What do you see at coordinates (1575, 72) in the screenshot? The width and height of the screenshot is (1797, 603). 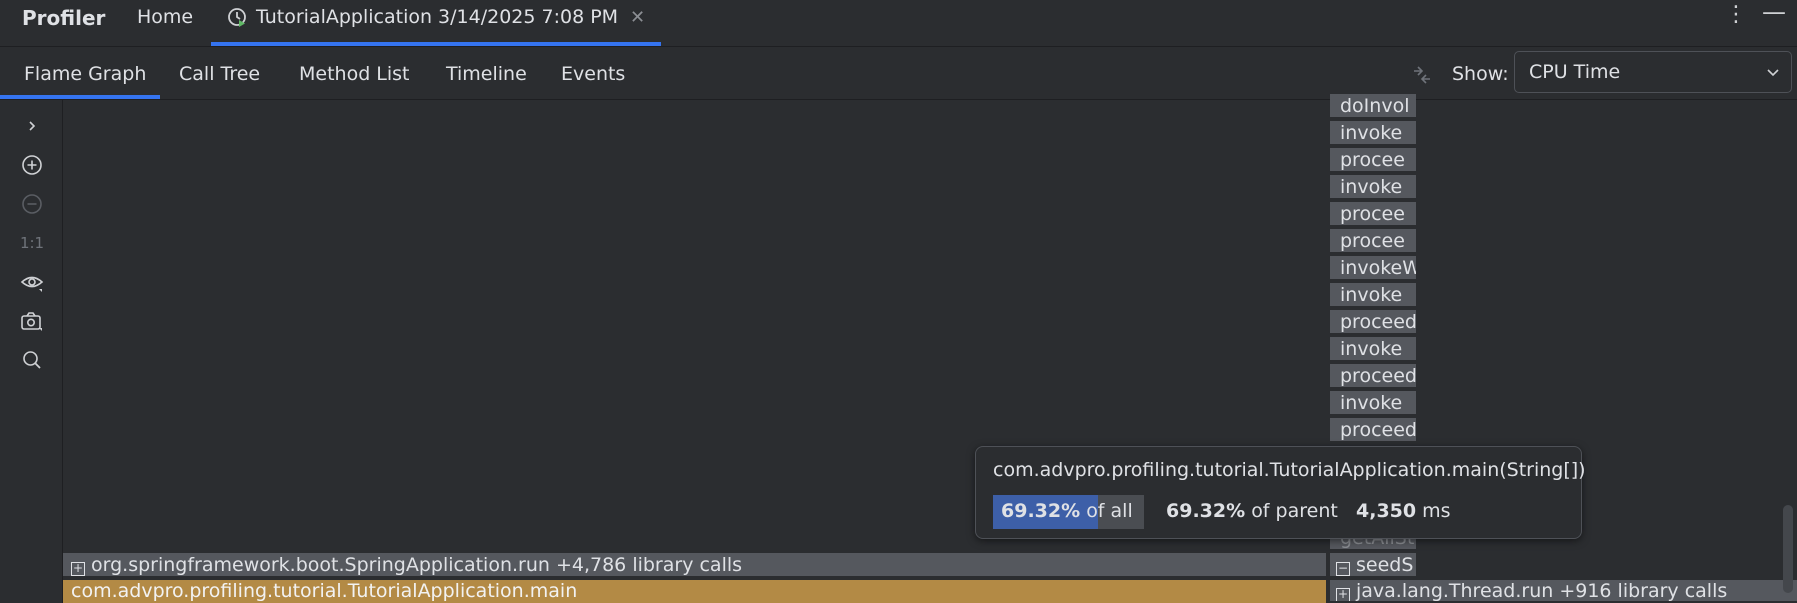 I see `show-dropdown-value: CPU Time` at bounding box center [1575, 72].